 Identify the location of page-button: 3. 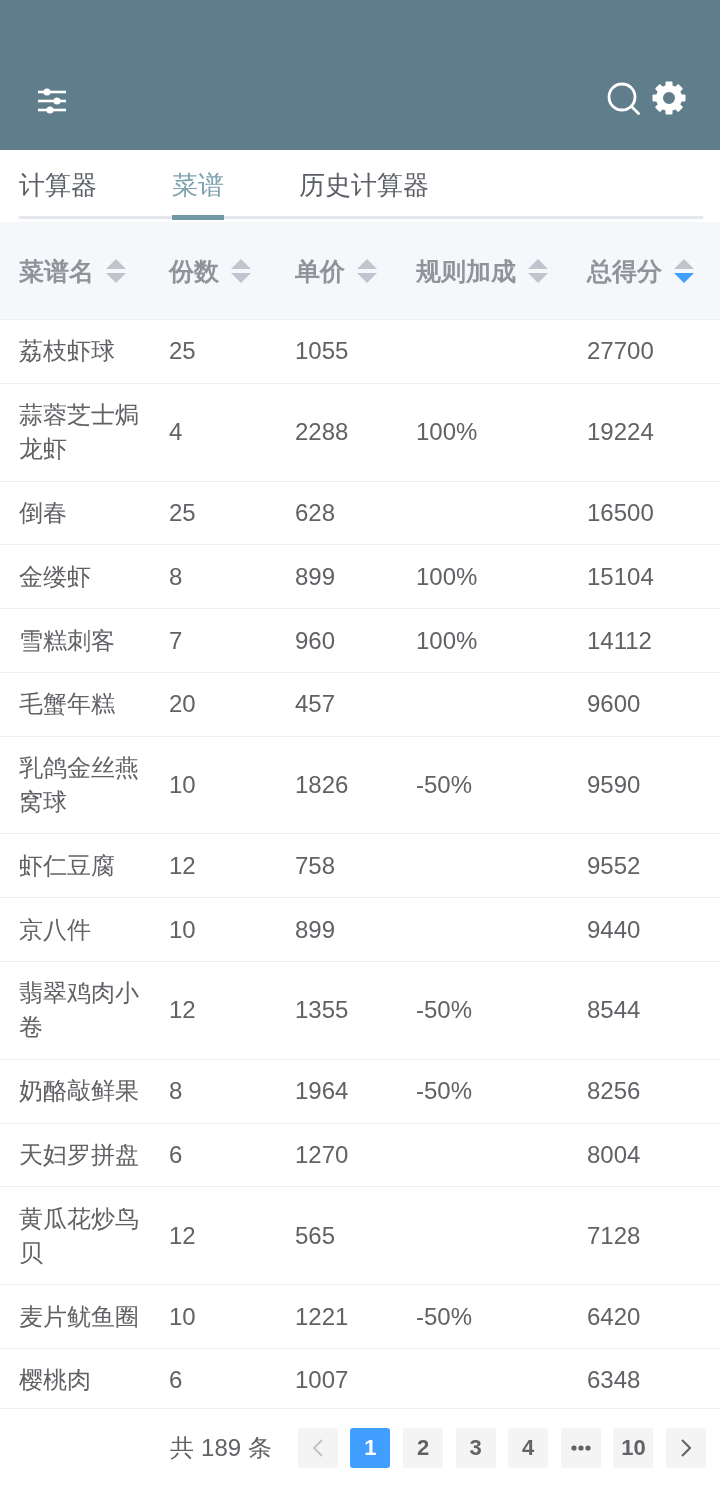
(475, 1447).